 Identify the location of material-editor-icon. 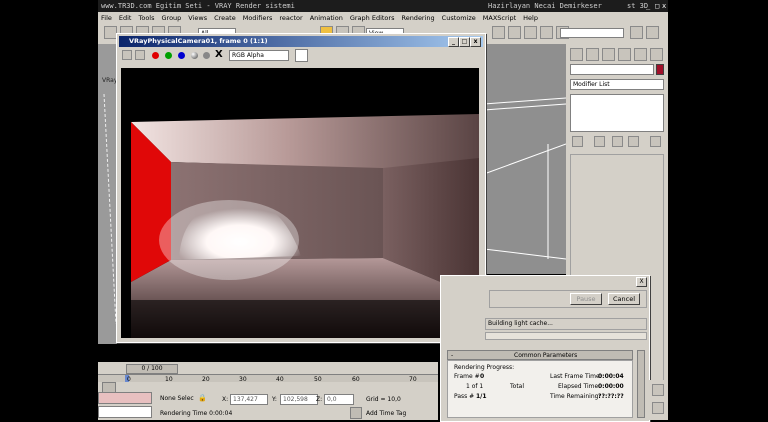
(546, 32).